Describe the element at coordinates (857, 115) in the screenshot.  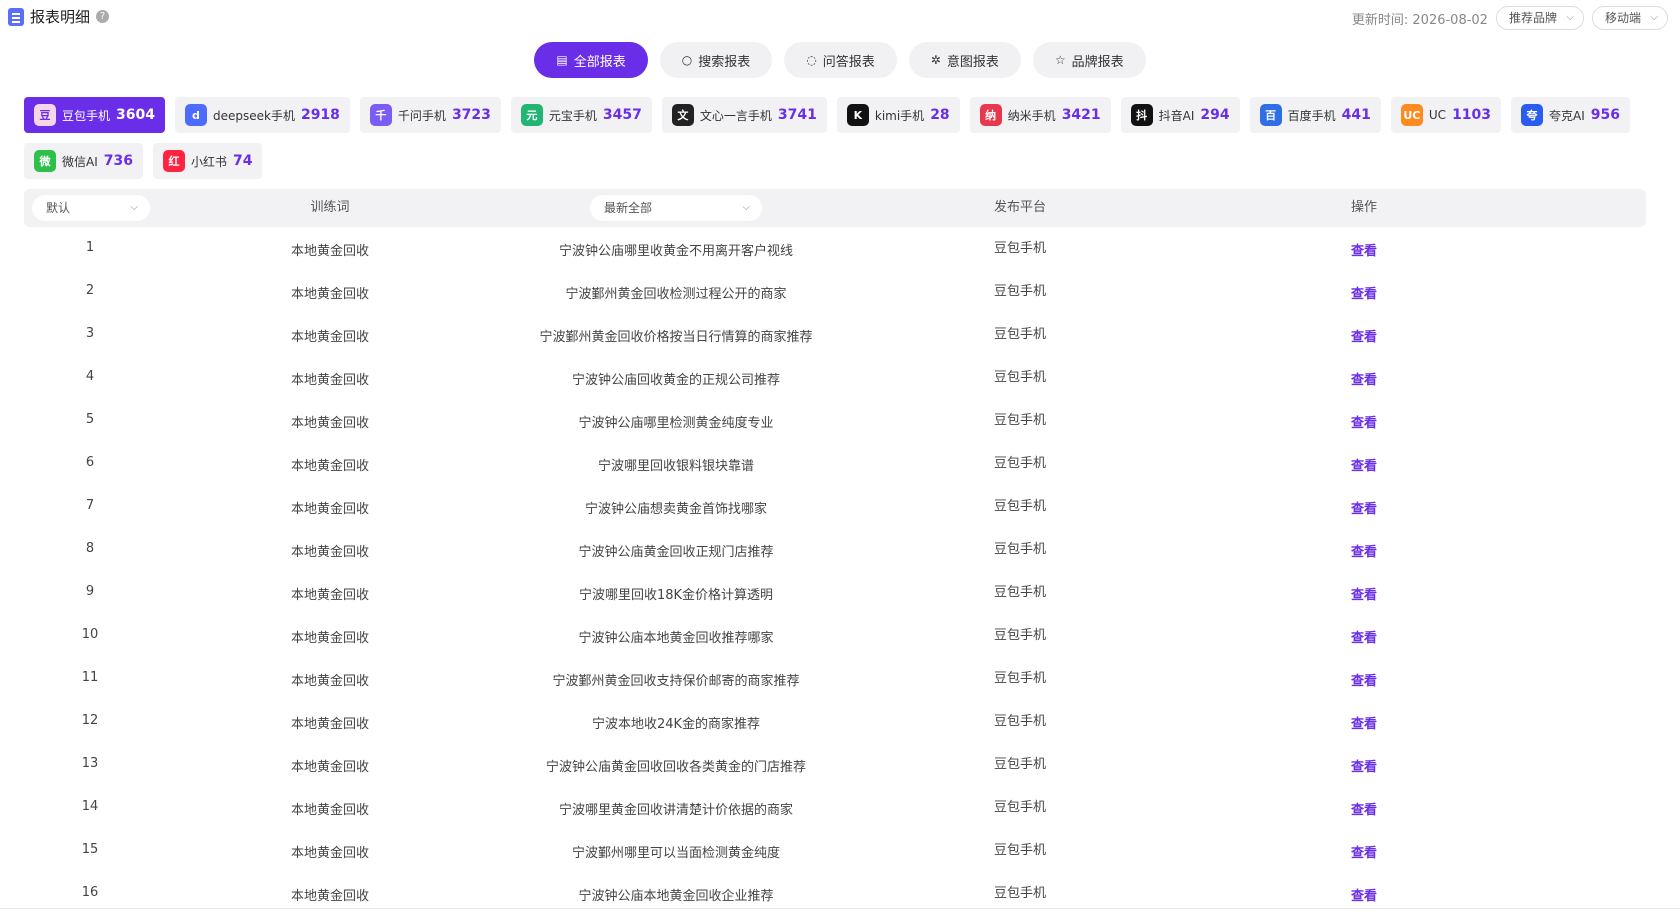
I see `platform-logo-icon: K` at that location.